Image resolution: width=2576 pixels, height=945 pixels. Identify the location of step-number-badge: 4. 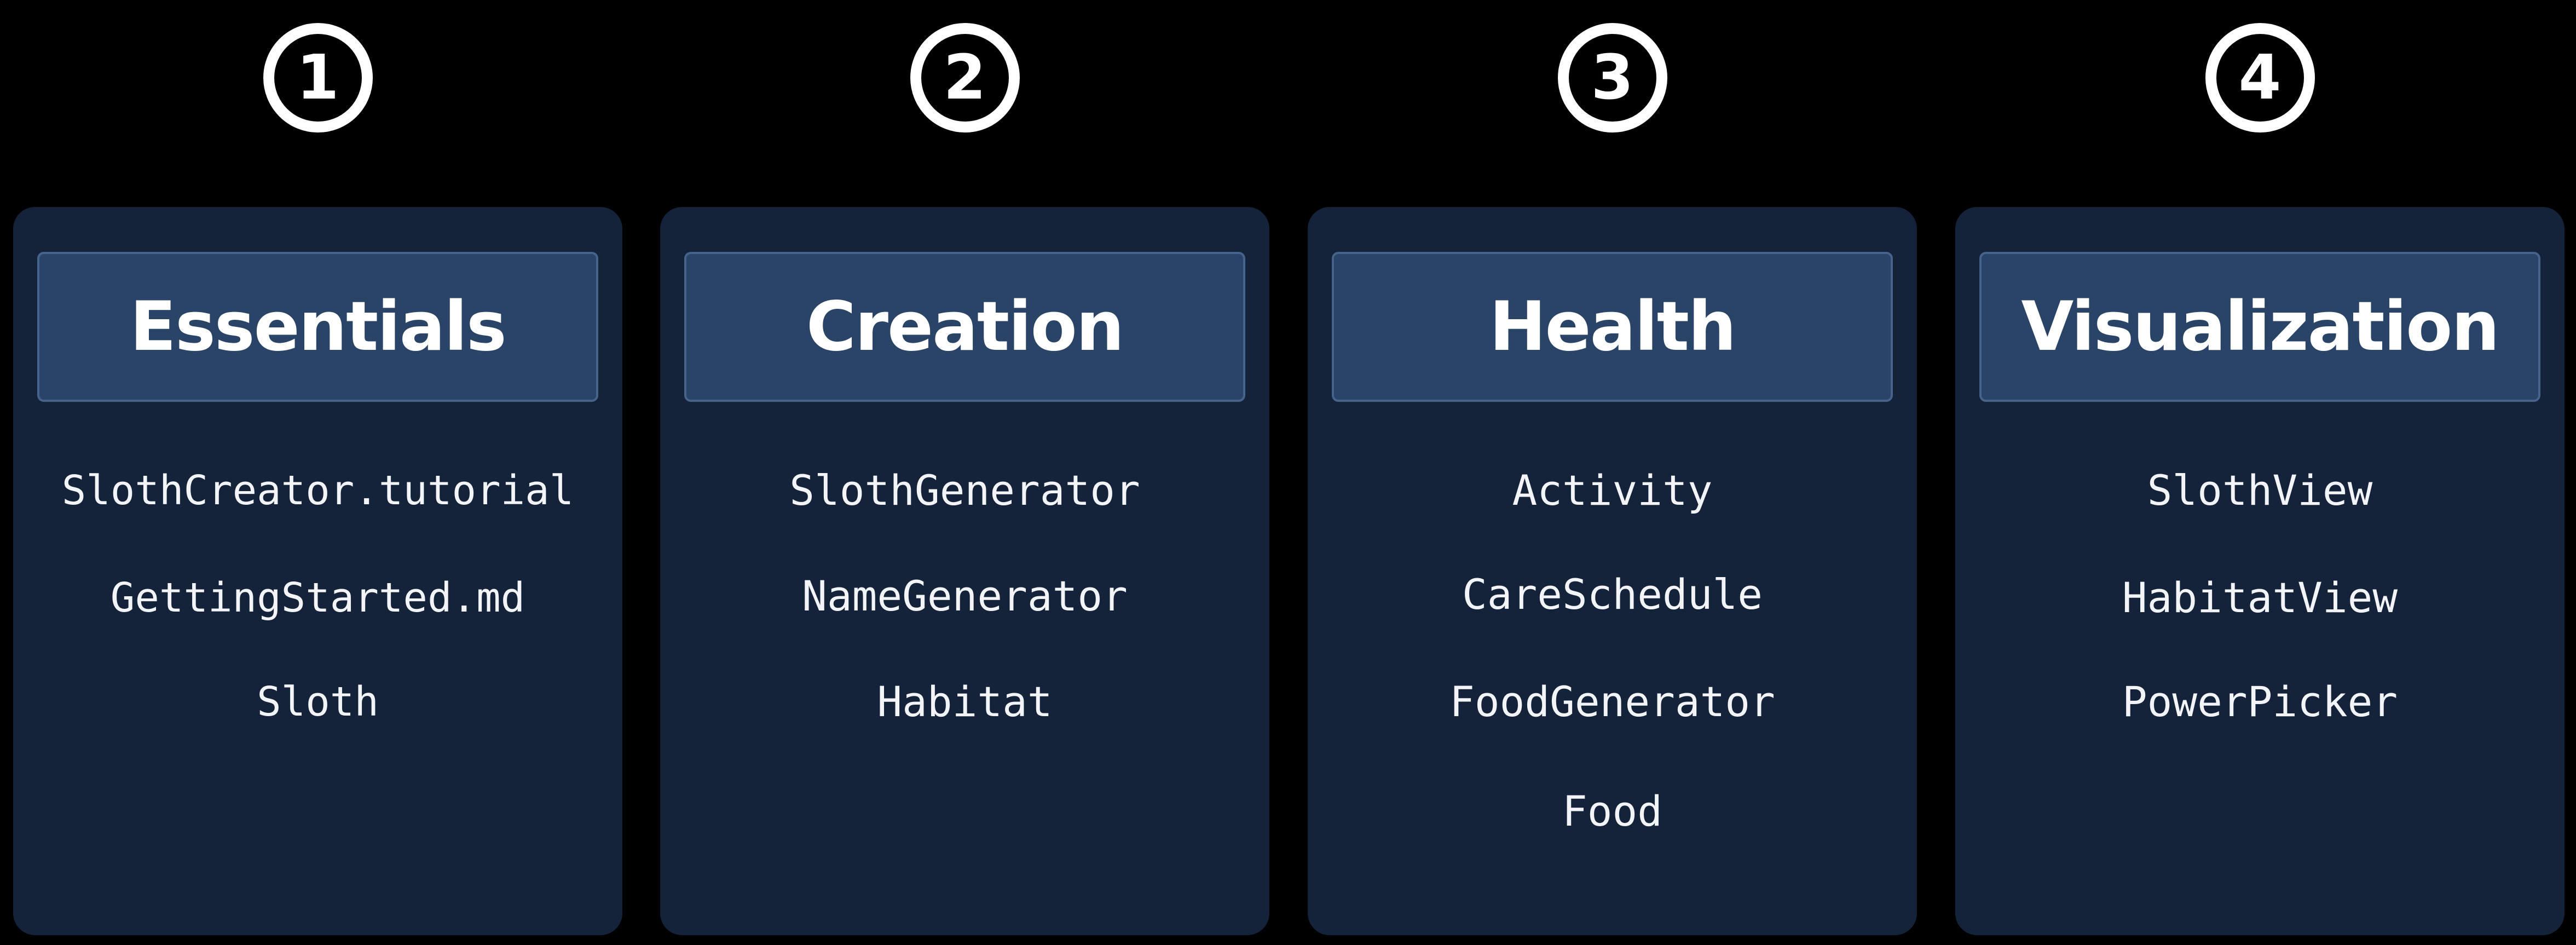
(2260, 78).